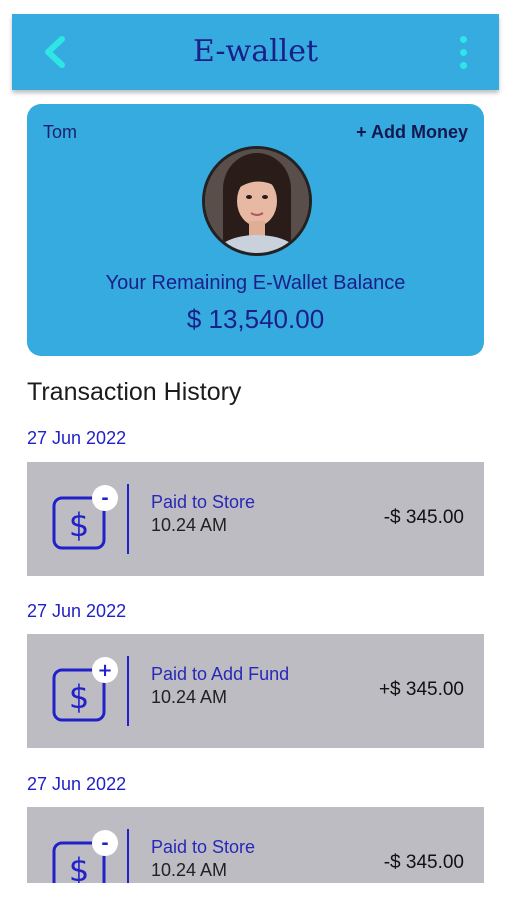  Describe the element at coordinates (463, 53) in the screenshot. I see `more-vertical-icon` at that location.